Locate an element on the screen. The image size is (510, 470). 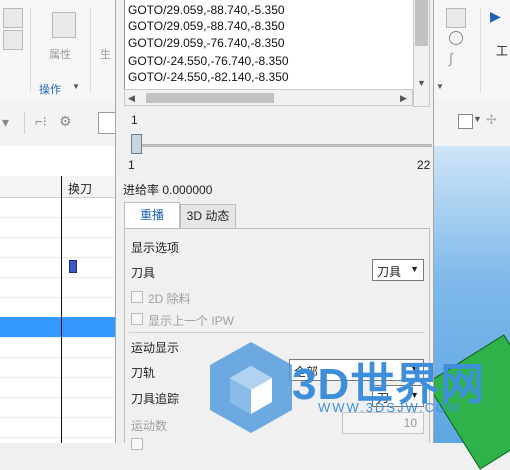
list-item: GOTO/-24.550,-76.740,-8.350 is located at coordinates (208, 61).